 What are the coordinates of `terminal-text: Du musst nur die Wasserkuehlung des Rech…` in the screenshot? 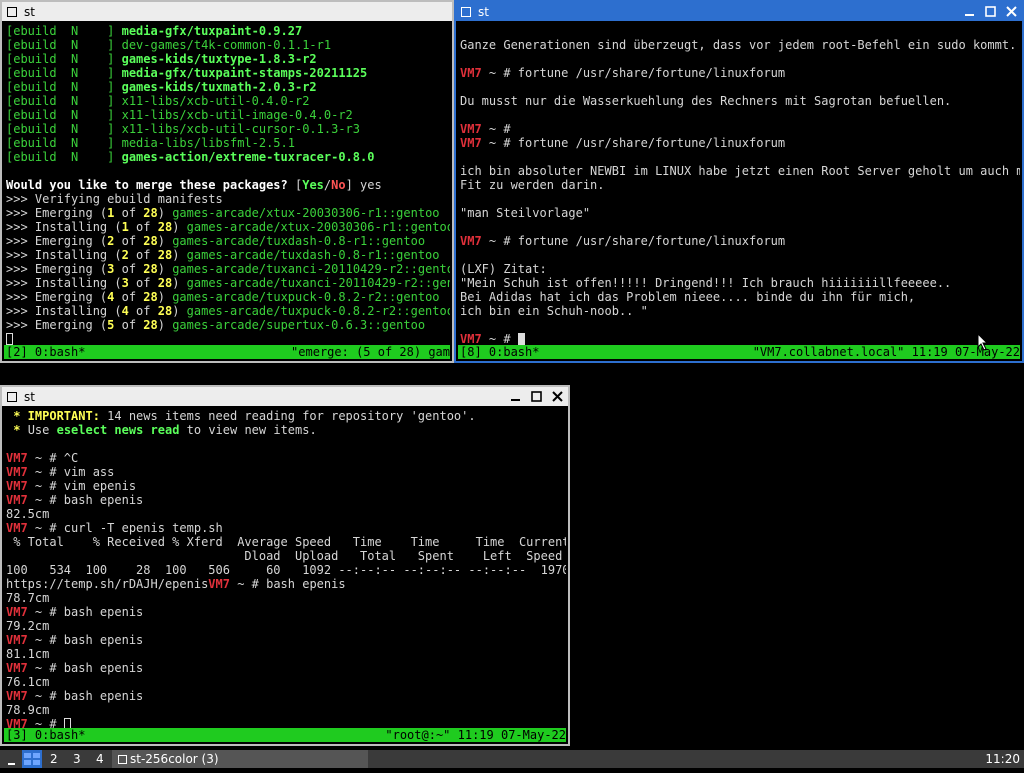 It's located at (706, 101).